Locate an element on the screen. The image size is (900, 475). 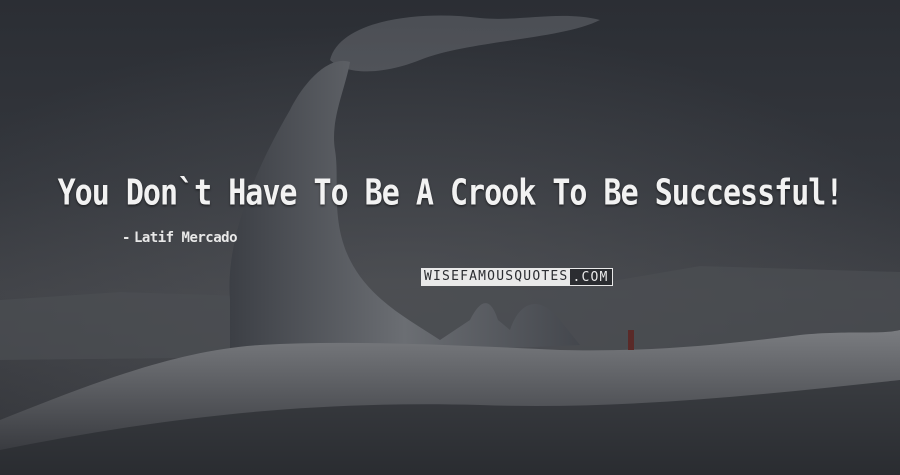
watermark-right: .COM is located at coordinates (591, 277).